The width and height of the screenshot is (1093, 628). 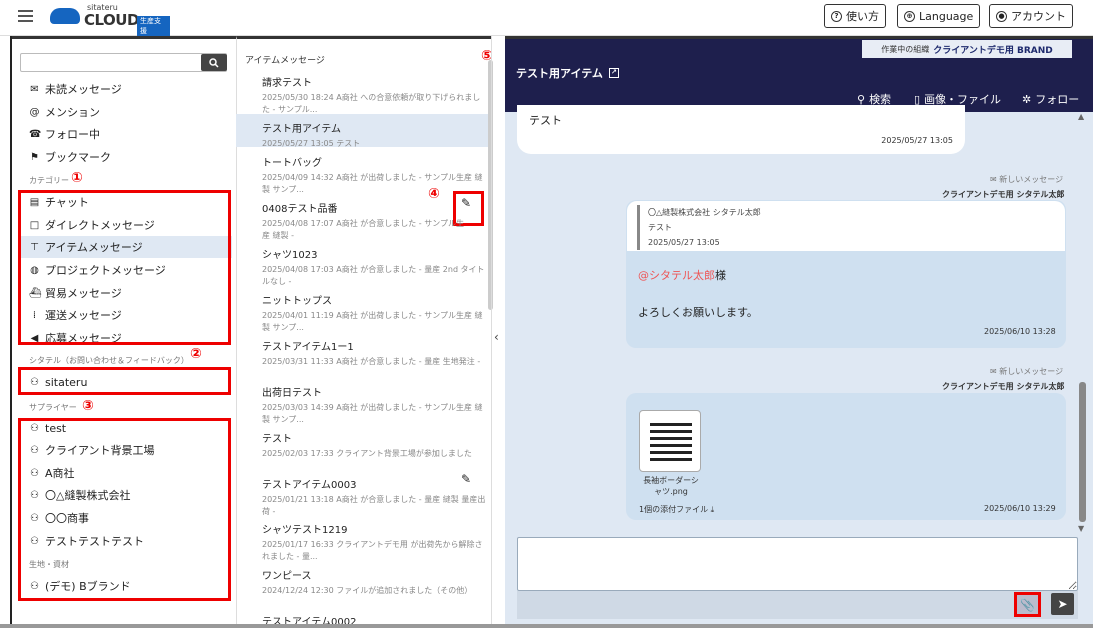 I want to click on mention-text: @シタテル太郎, so click(x=676, y=275).